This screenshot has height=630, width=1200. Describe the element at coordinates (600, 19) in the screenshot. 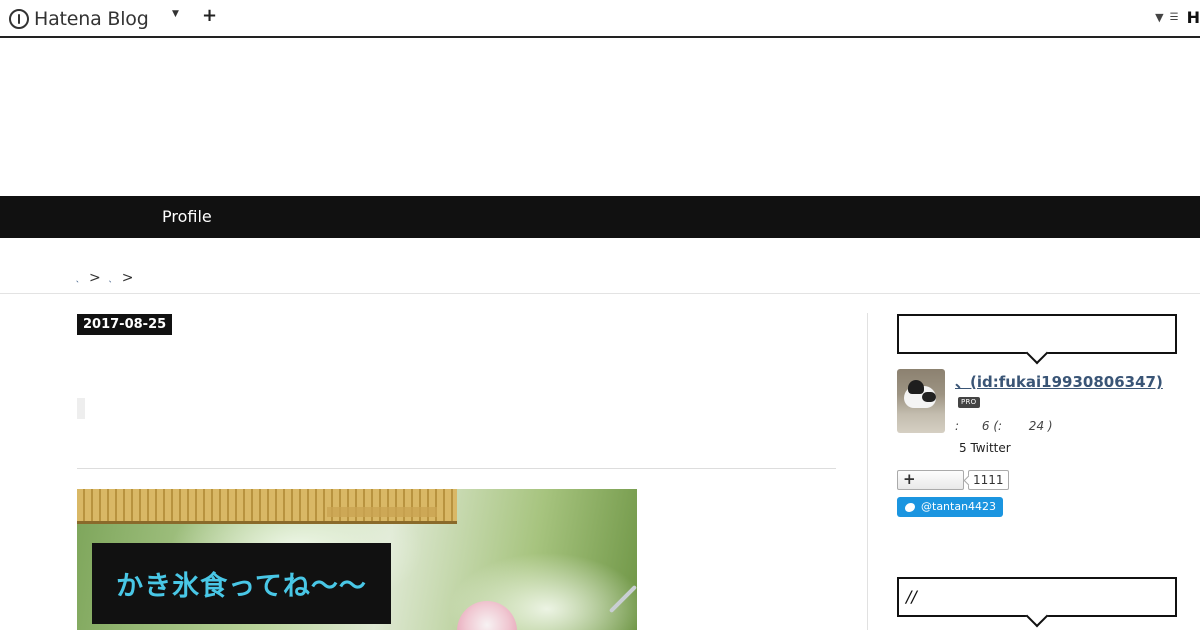

I see `global-header: Hatena Blog ▼ + ▼ ☰ H` at that location.